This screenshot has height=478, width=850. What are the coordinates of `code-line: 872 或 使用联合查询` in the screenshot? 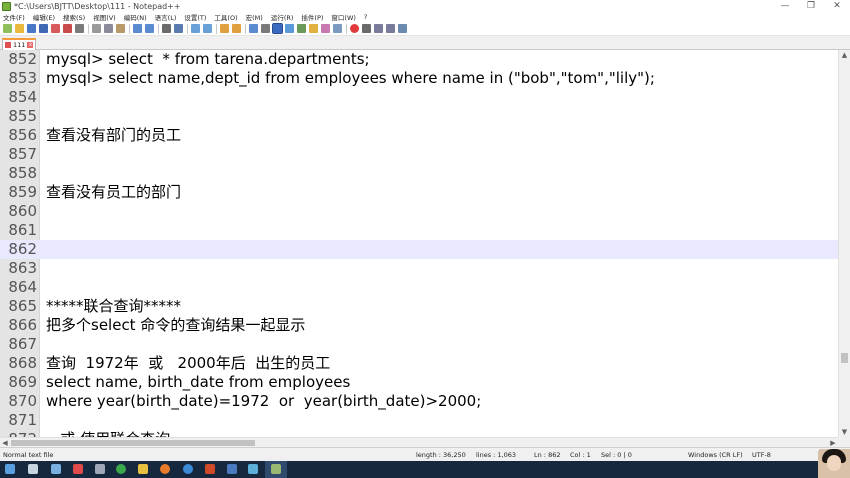 It's located at (419, 433).